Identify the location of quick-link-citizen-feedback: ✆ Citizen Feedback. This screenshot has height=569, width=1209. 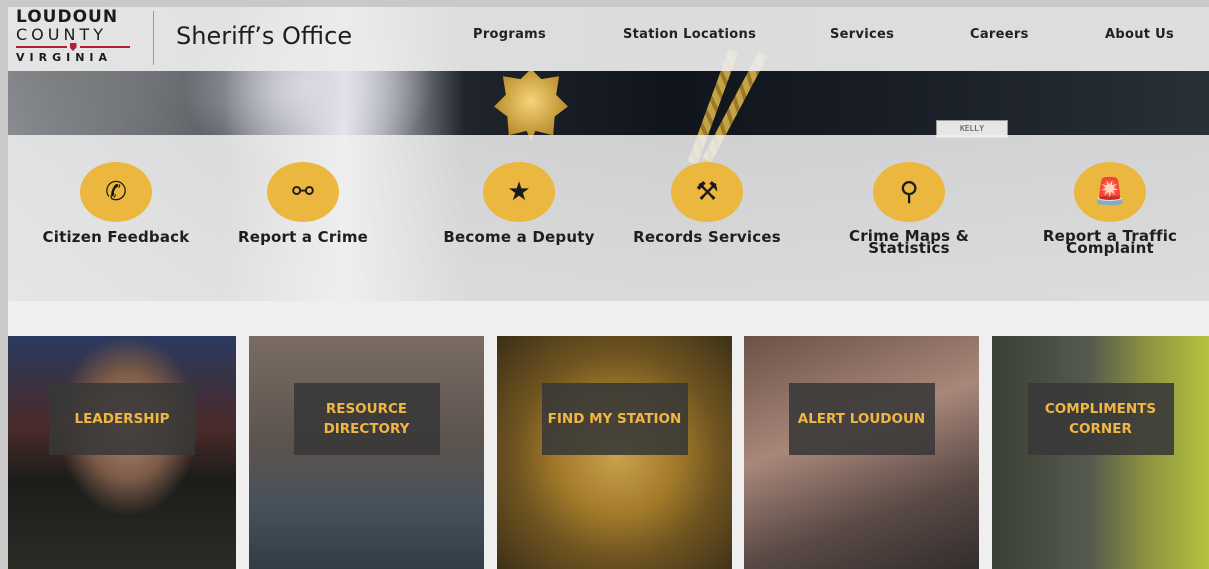
(116, 204).